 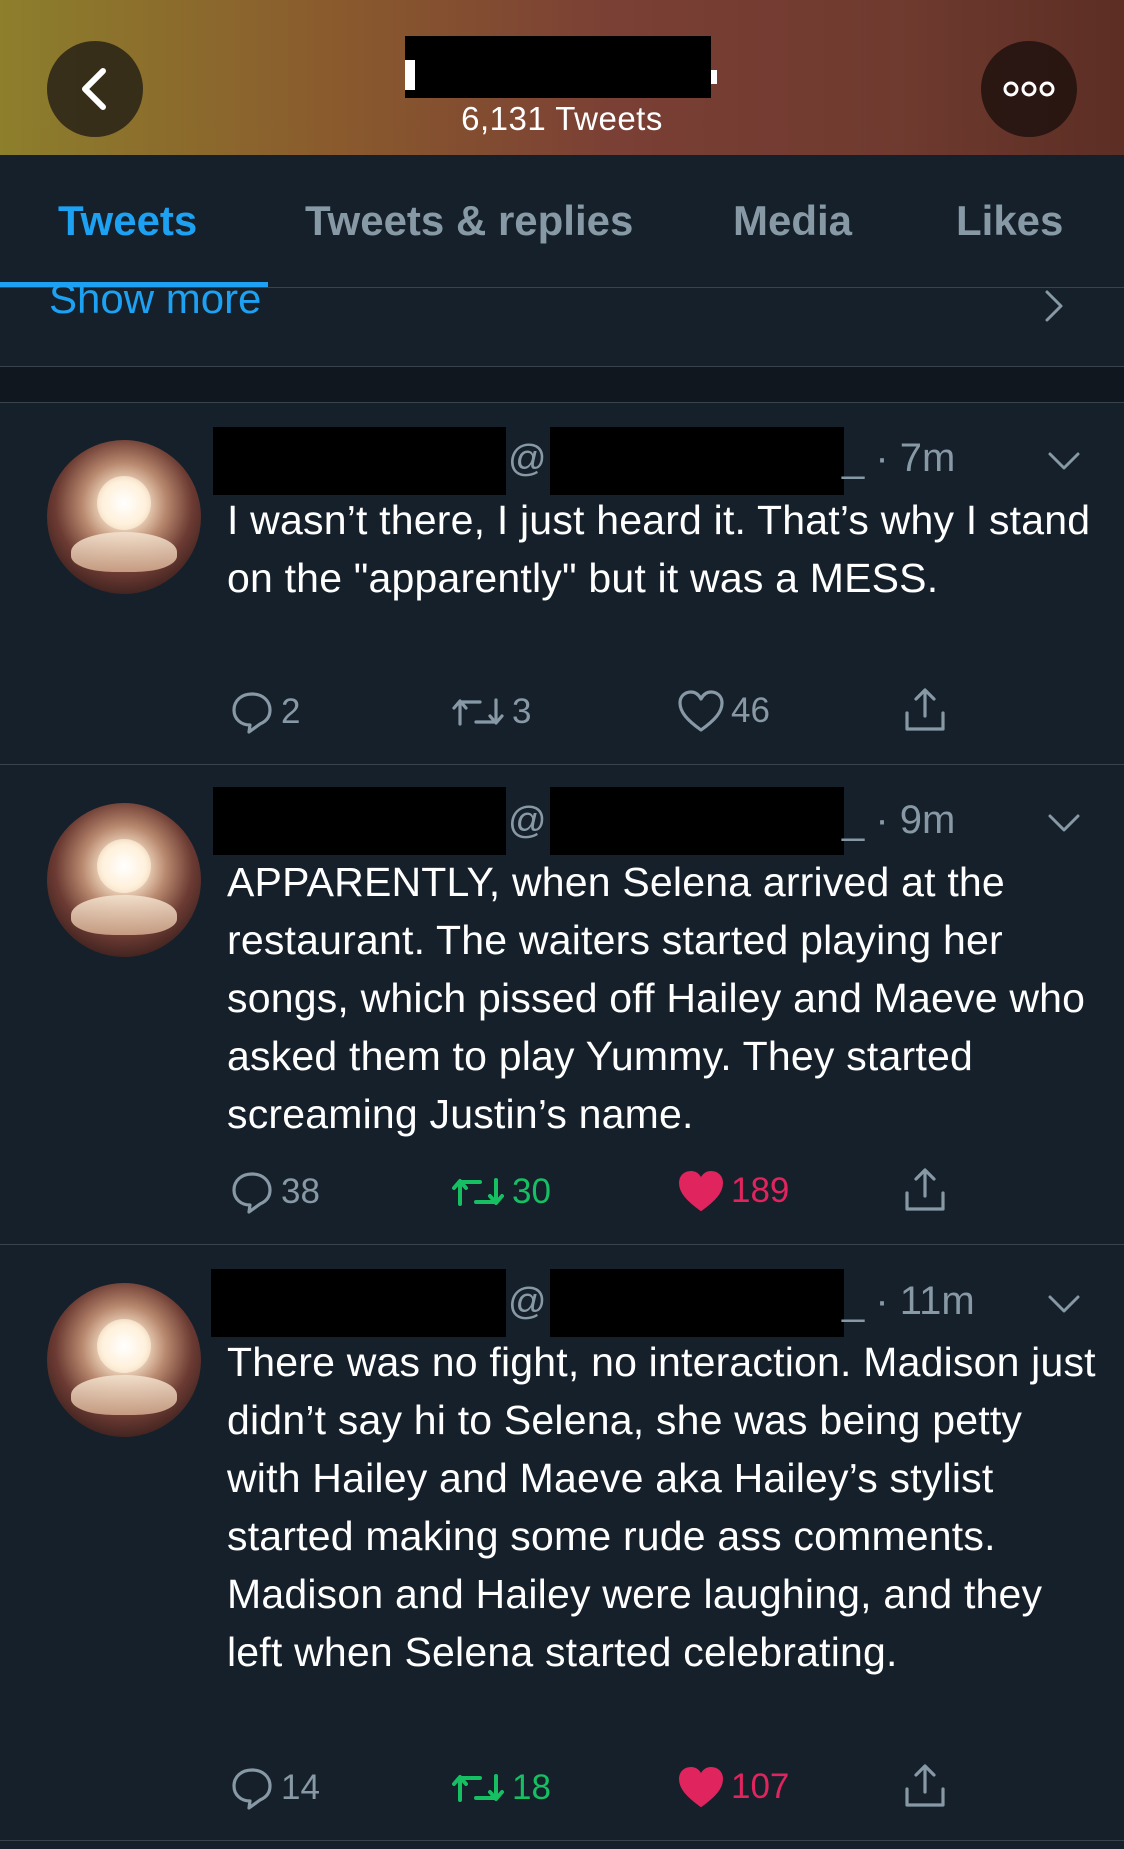 I want to click on tab-likes: Likes, so click(x=1009, y=221).